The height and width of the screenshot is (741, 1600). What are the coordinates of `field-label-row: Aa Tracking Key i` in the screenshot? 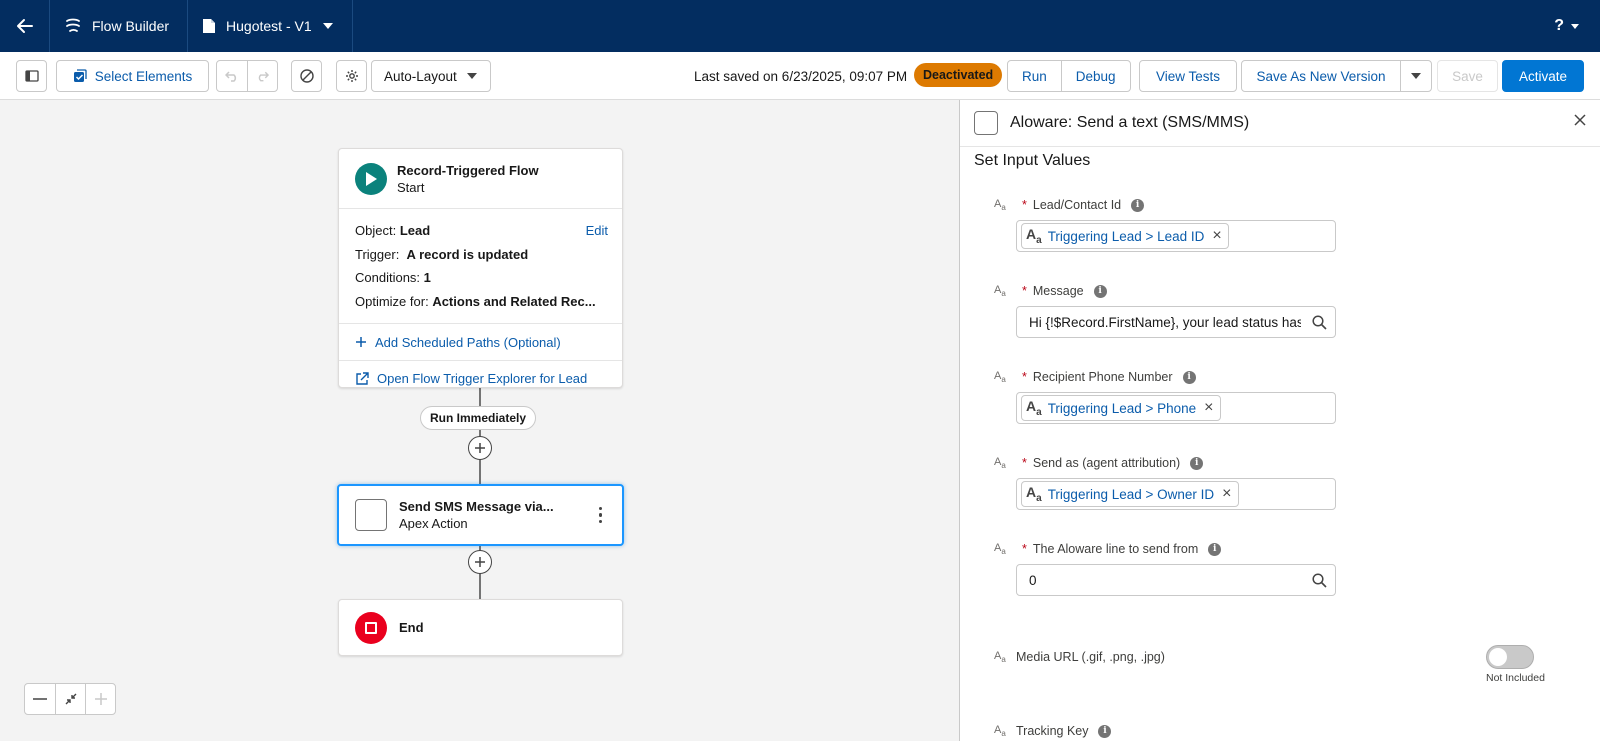 It's located at (1294, 731).